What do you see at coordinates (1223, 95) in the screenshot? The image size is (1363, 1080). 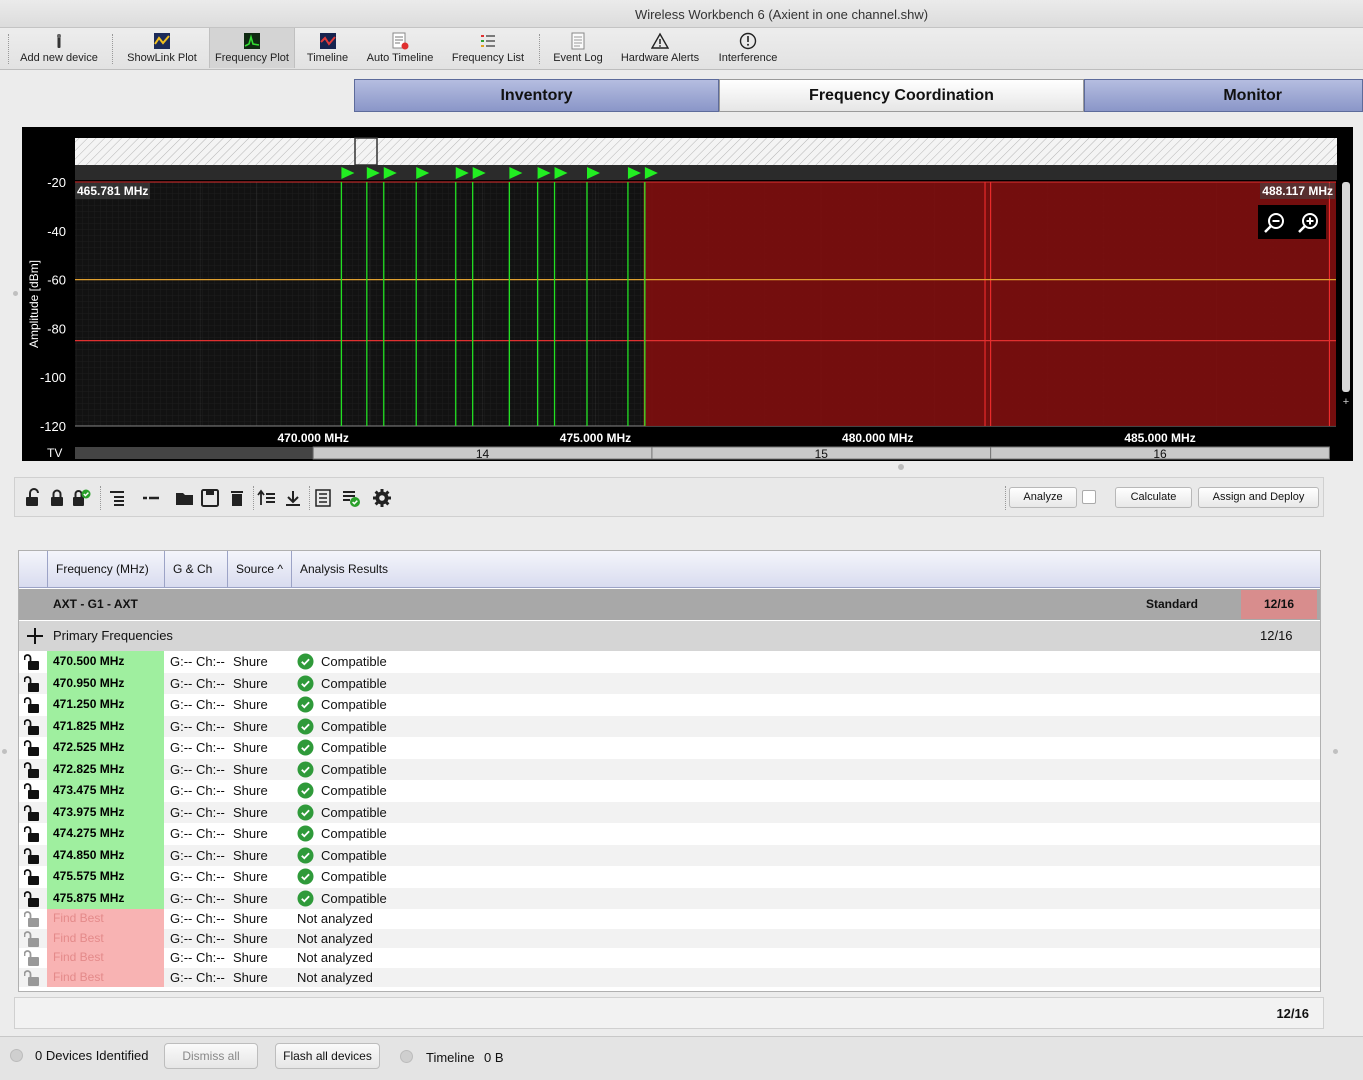 I see `tab-monitor: Monitor` at bounding box center [1223, 95].